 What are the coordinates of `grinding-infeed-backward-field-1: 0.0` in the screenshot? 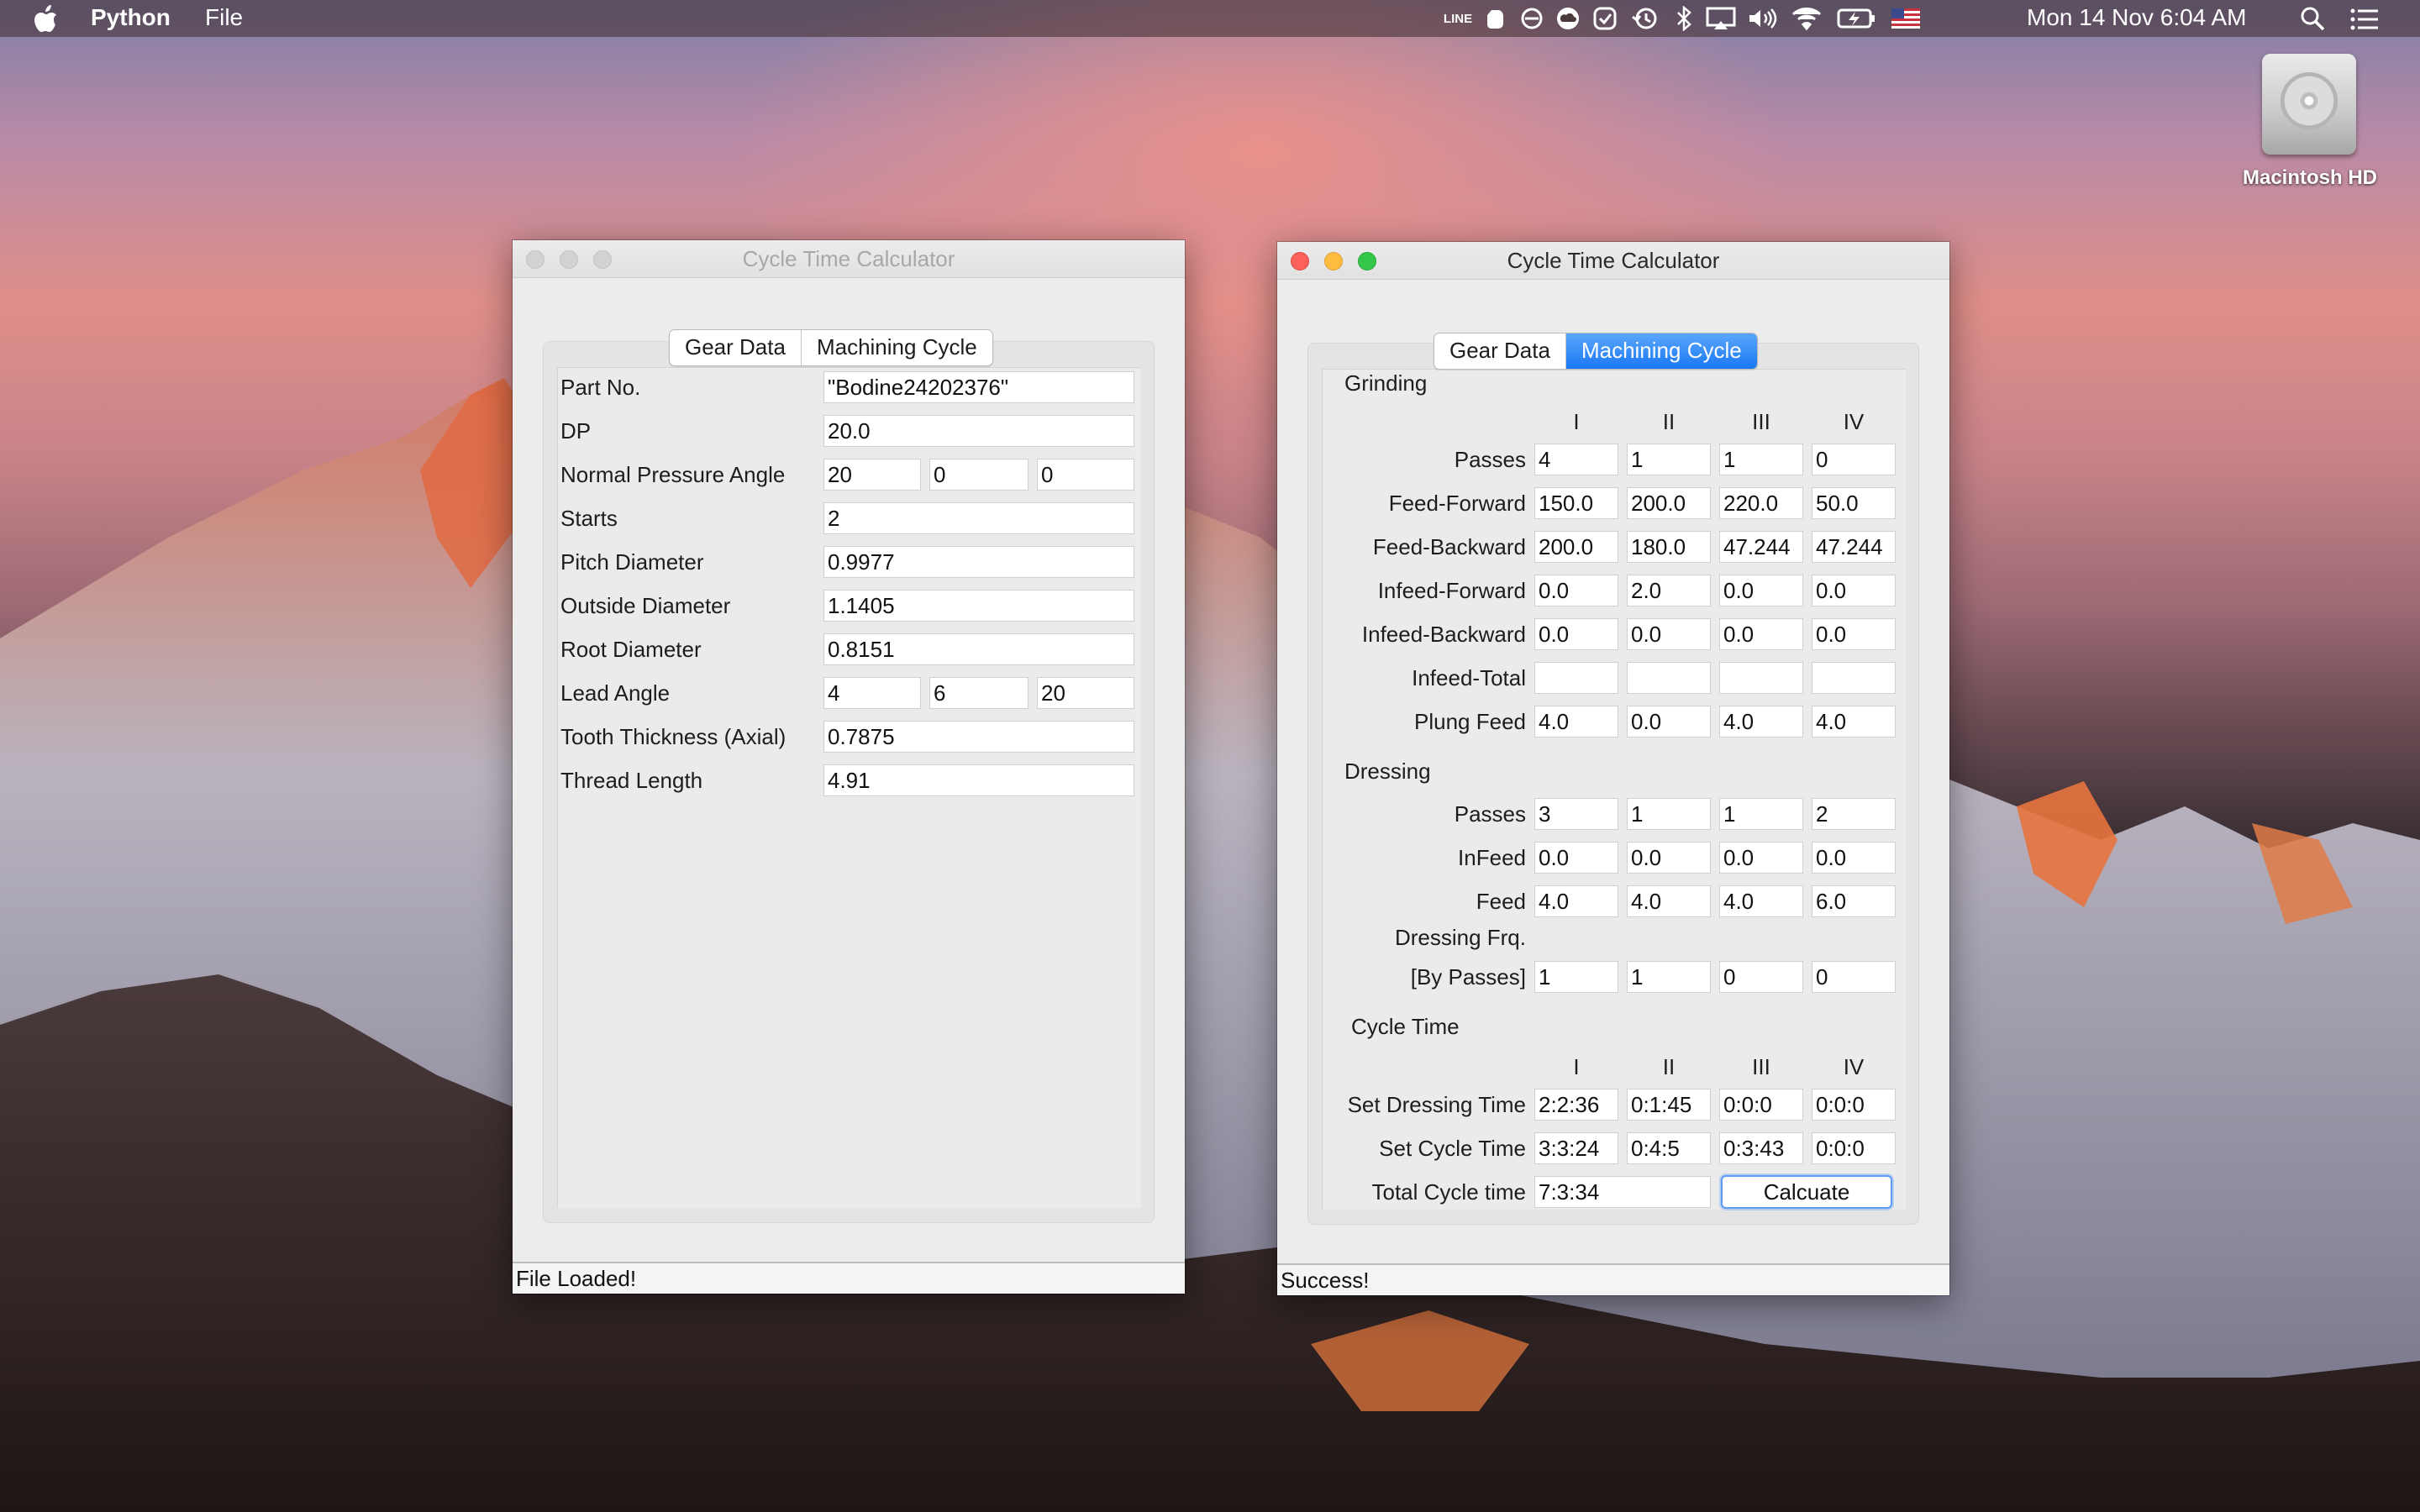 It's located at (1576, 634).